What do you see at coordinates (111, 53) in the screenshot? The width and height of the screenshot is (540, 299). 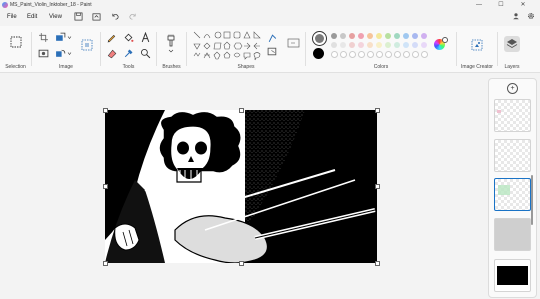 I see `eraser-icon` at bounding box center [111, 53].